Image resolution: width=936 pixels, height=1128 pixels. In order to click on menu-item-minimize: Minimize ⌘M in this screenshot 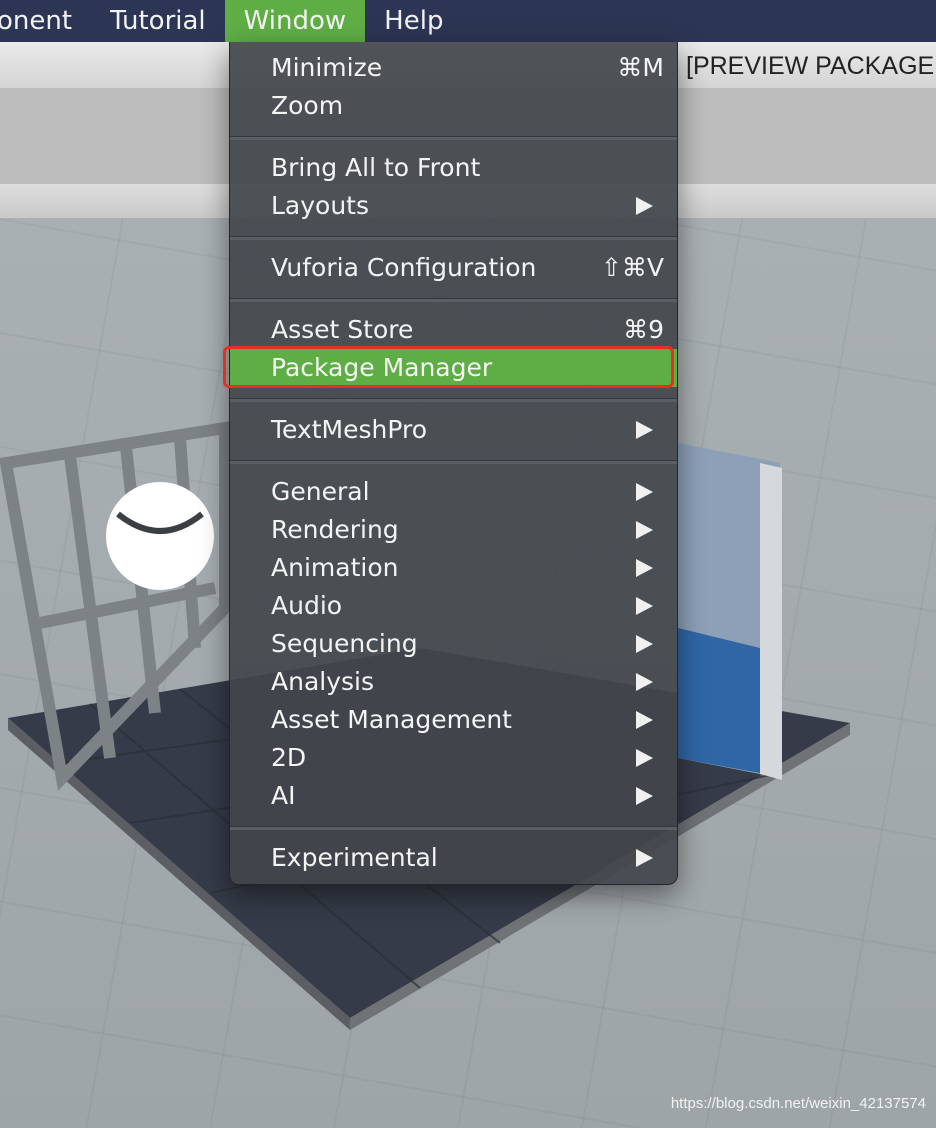, I will do `click(453, 68)`.